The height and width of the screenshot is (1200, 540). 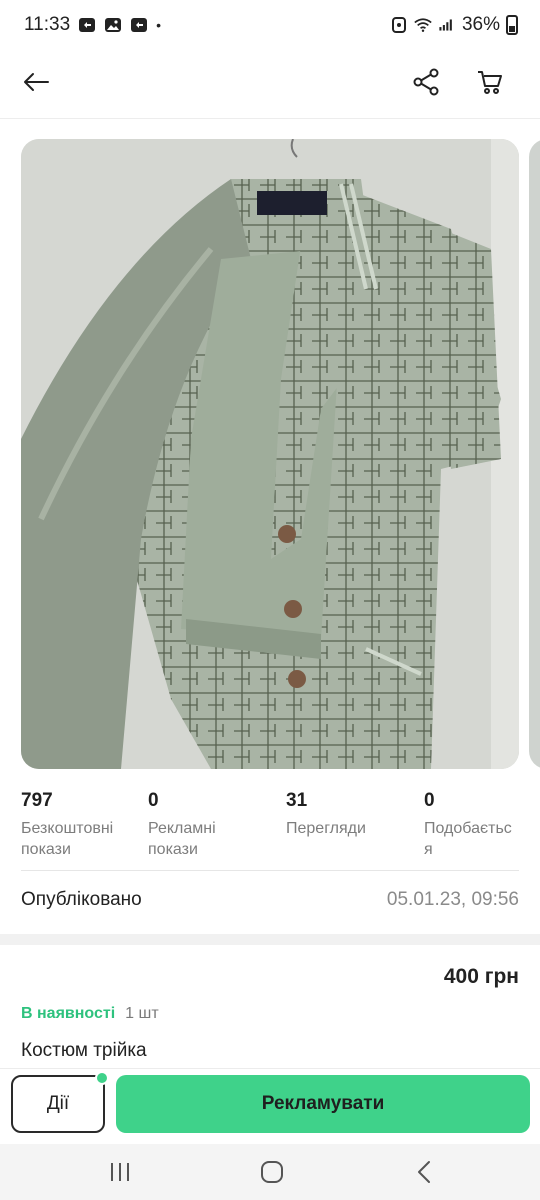 I want to click on bottom-action-bar: Дії Рекламувати, so click(x=270, y=1106).